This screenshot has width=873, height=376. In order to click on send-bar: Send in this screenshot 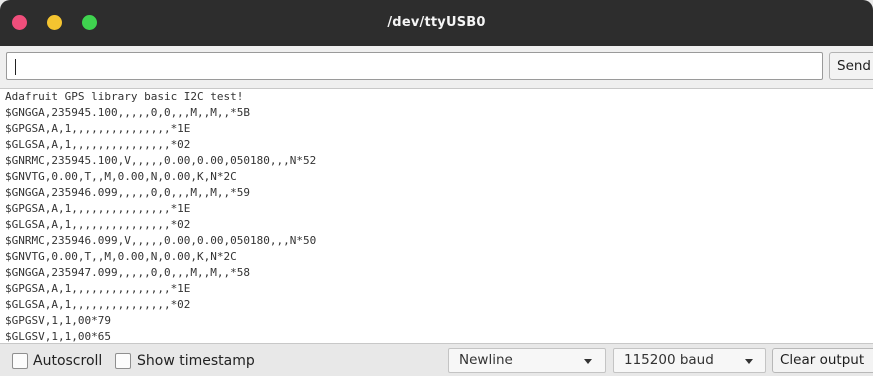, I will do `click(436, 67)`.